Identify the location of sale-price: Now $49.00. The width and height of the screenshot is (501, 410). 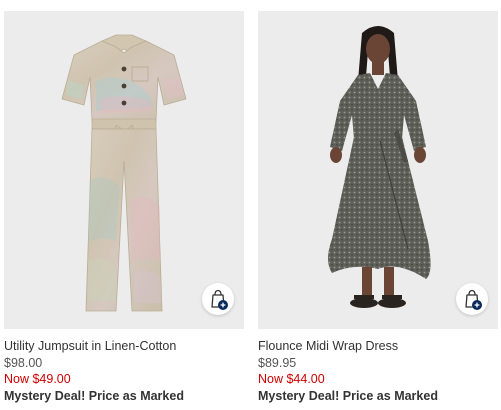
(37, 379).